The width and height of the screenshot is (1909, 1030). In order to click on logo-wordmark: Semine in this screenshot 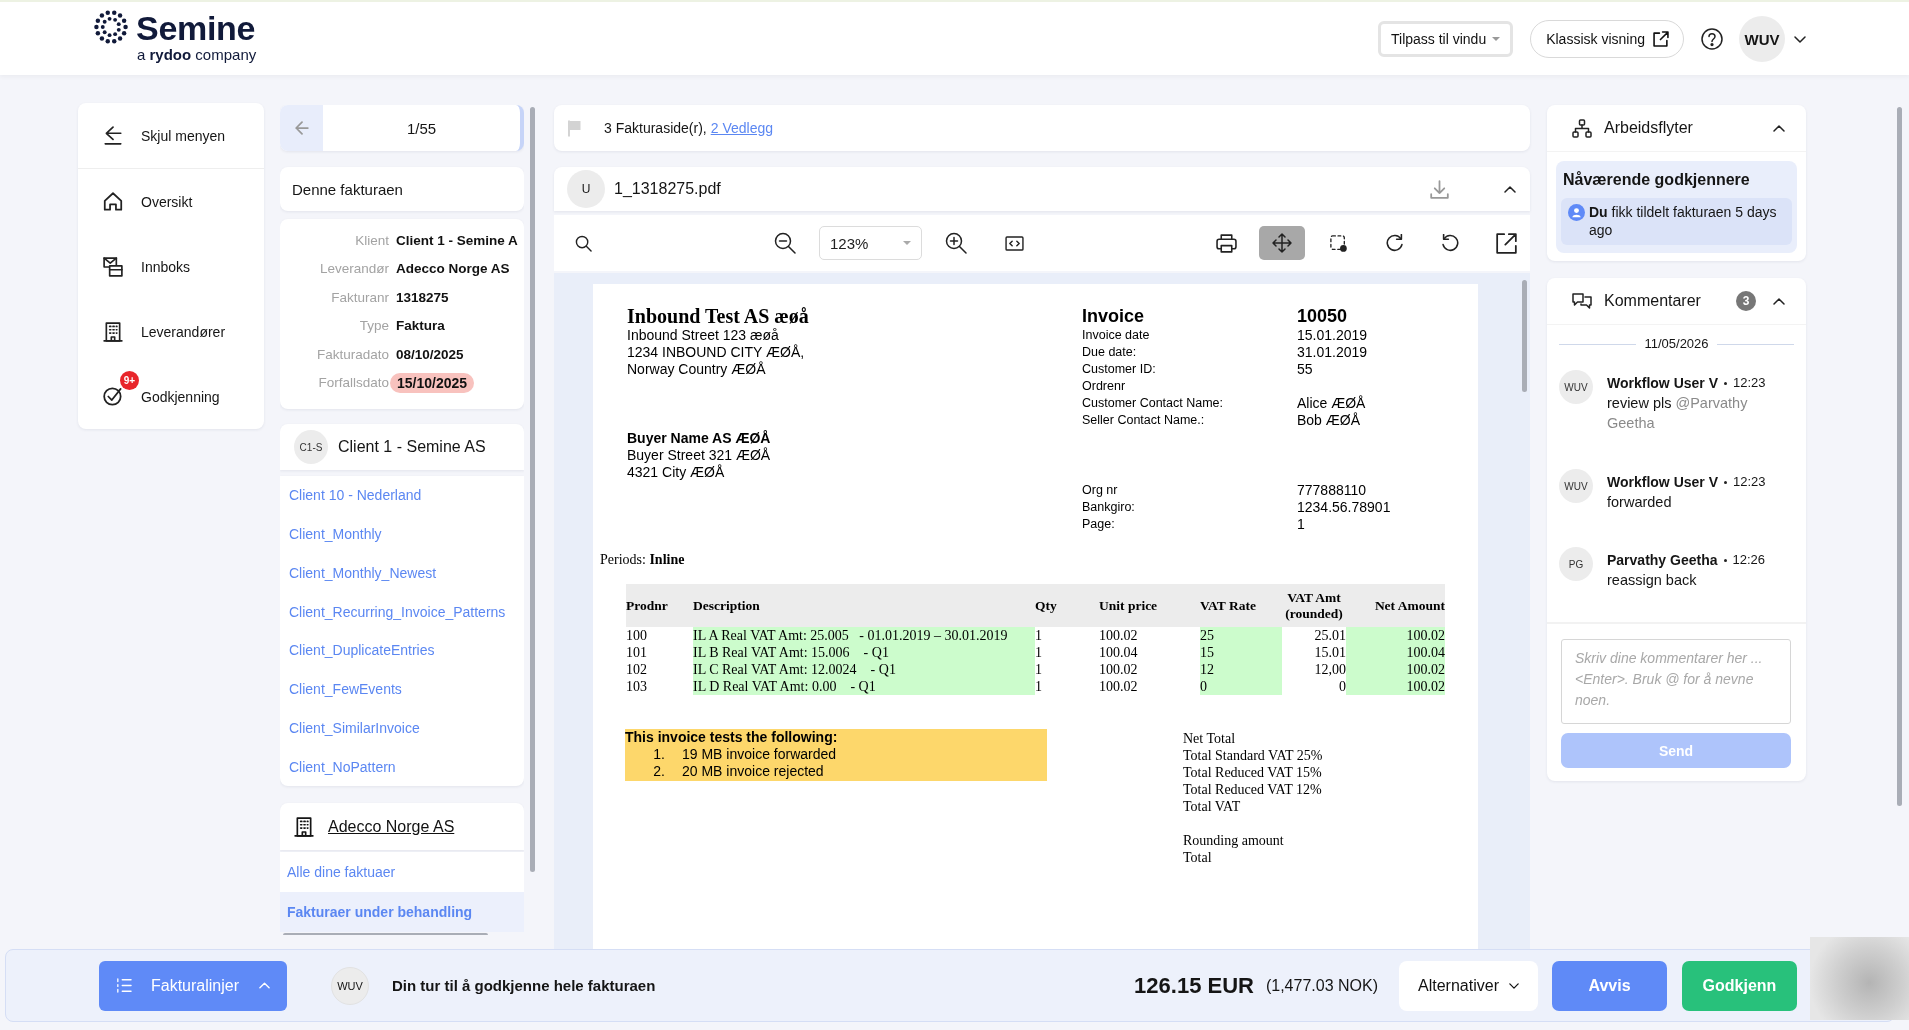, I will do `click(196, 28)`.